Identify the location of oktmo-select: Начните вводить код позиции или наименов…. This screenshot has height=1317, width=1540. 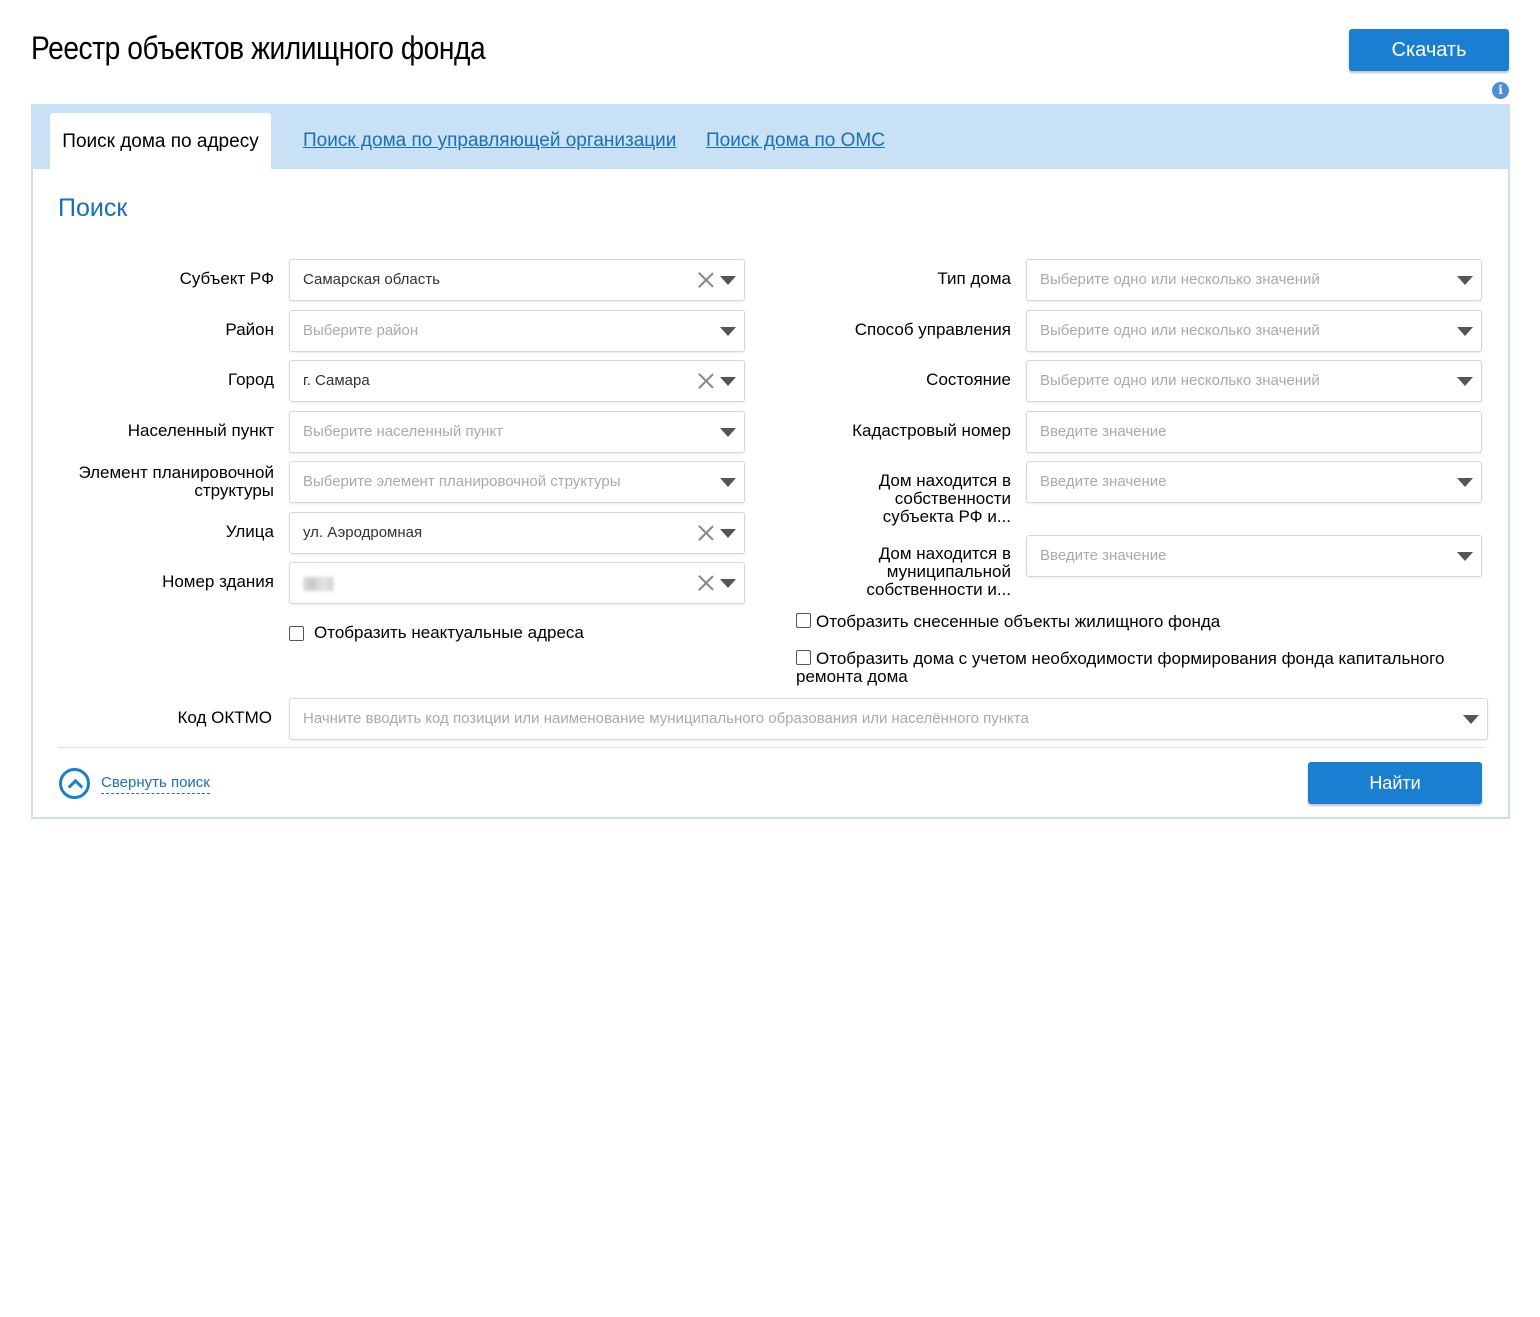
(888, 719).